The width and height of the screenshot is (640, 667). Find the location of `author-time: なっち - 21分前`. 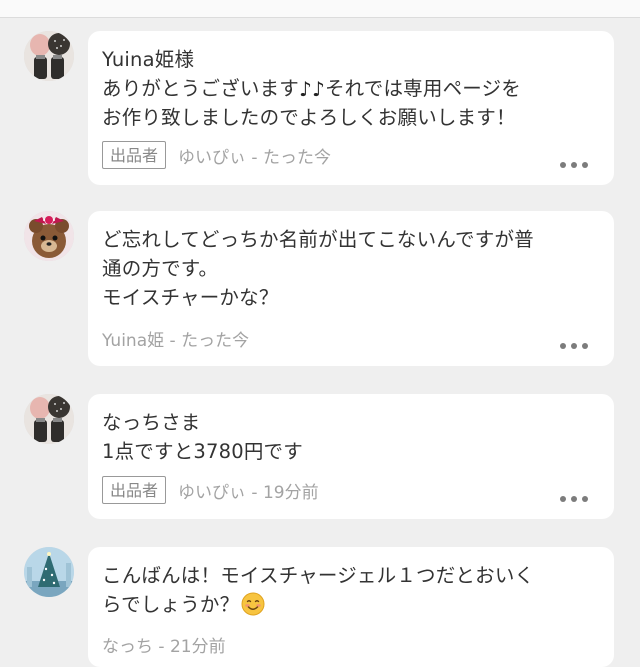

author-time: なっち - 21分前 is located at coordinates (164, 644).